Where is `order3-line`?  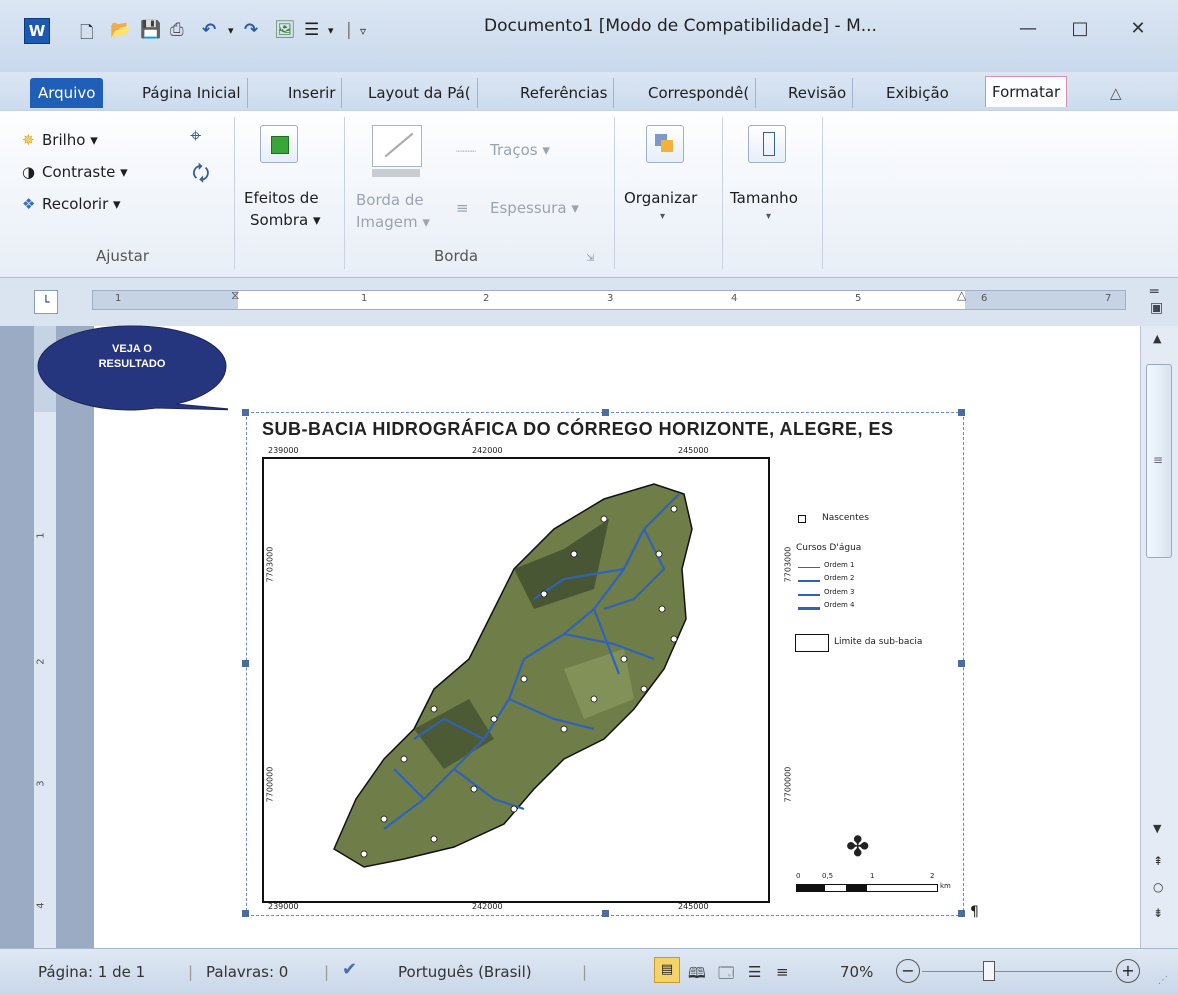
order3-line is located at coordinates (809, 595).